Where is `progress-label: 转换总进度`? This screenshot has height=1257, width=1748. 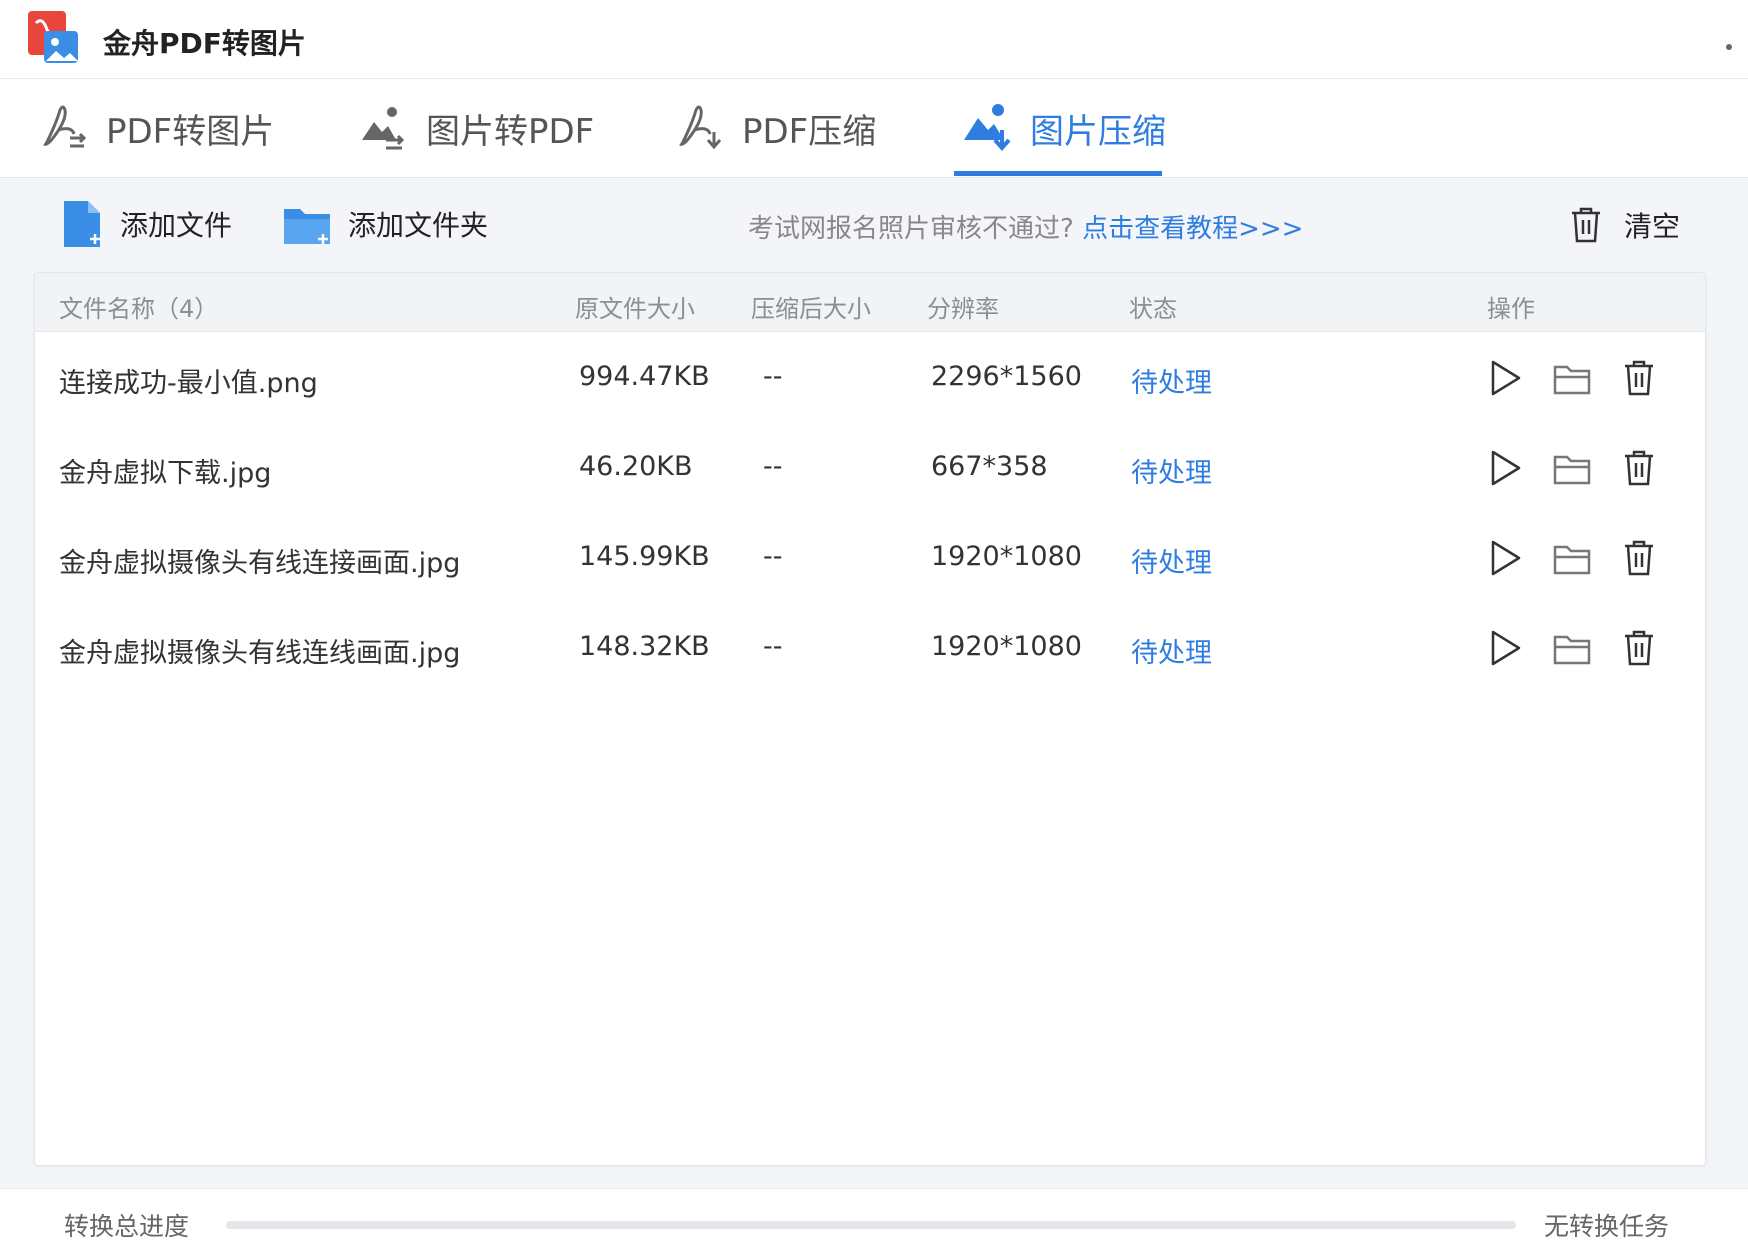
progress-label: 转换总进度 is located at coordinates (127, 1226).